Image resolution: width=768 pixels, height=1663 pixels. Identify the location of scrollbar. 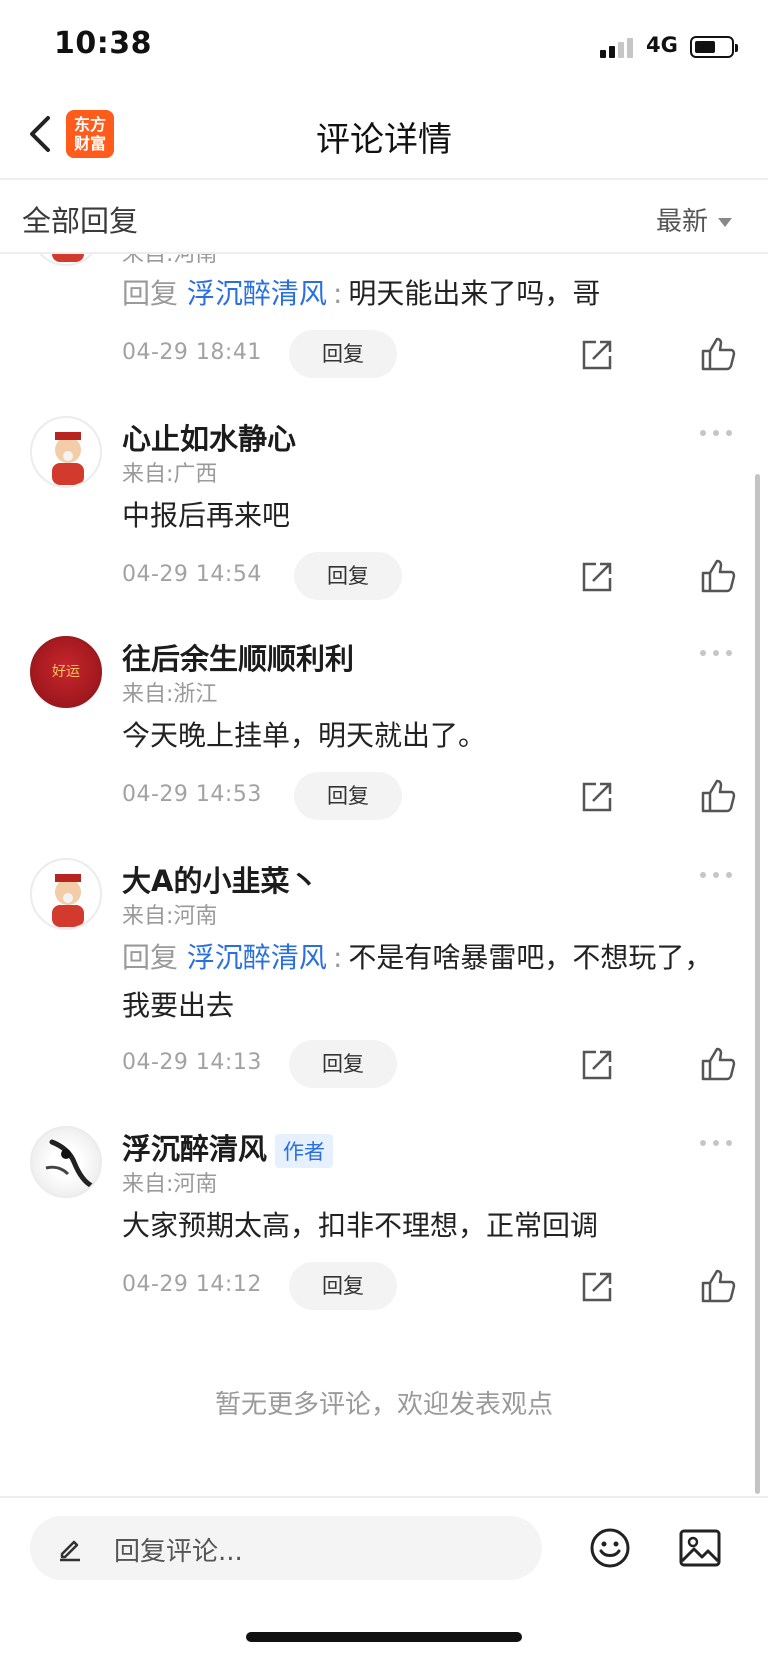
(757, 984).